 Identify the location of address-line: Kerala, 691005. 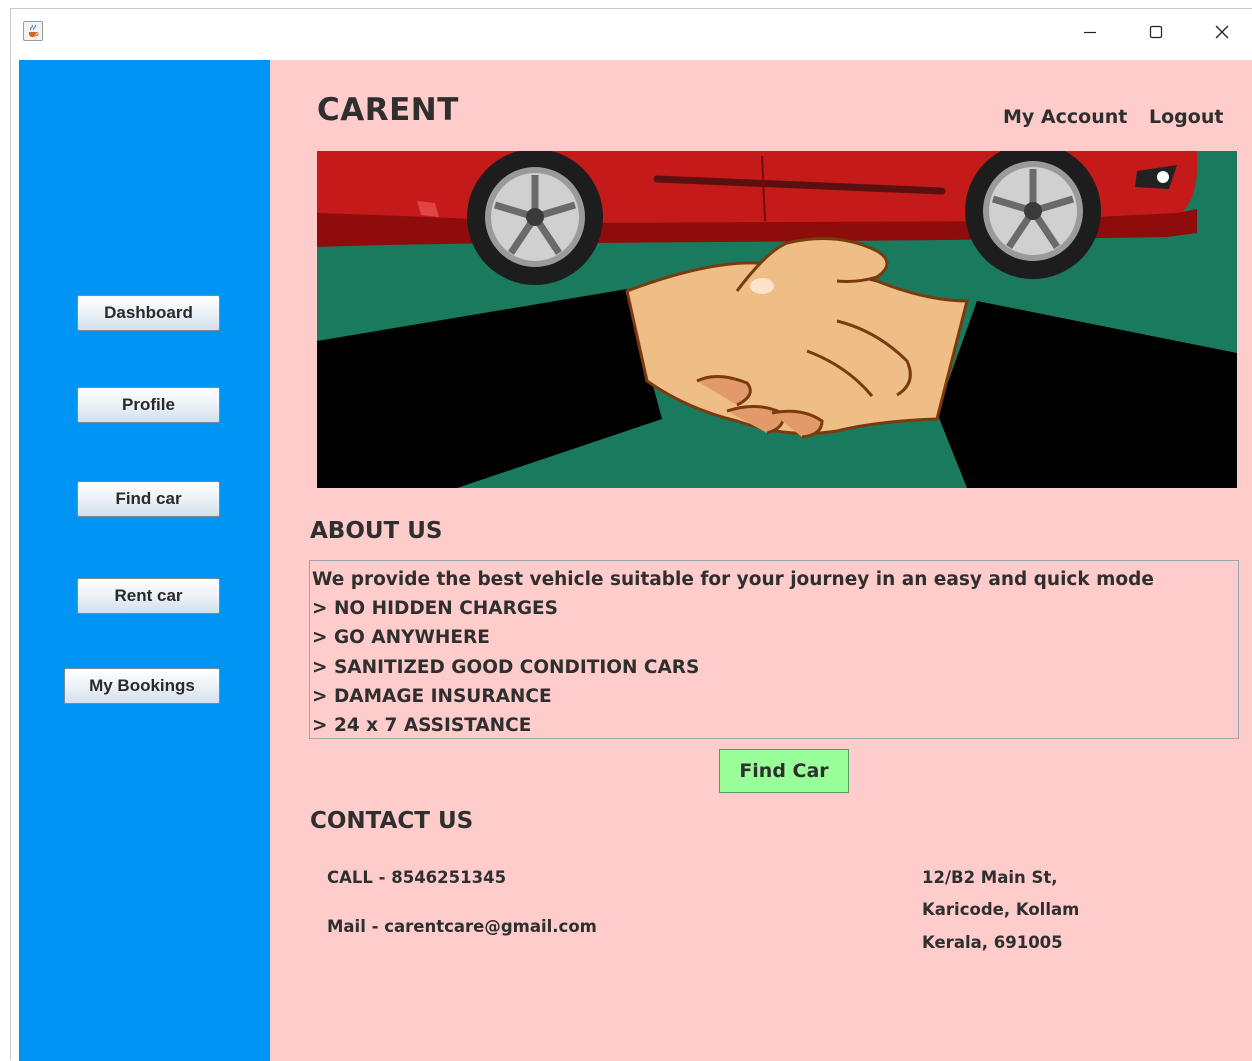
(992, 942).